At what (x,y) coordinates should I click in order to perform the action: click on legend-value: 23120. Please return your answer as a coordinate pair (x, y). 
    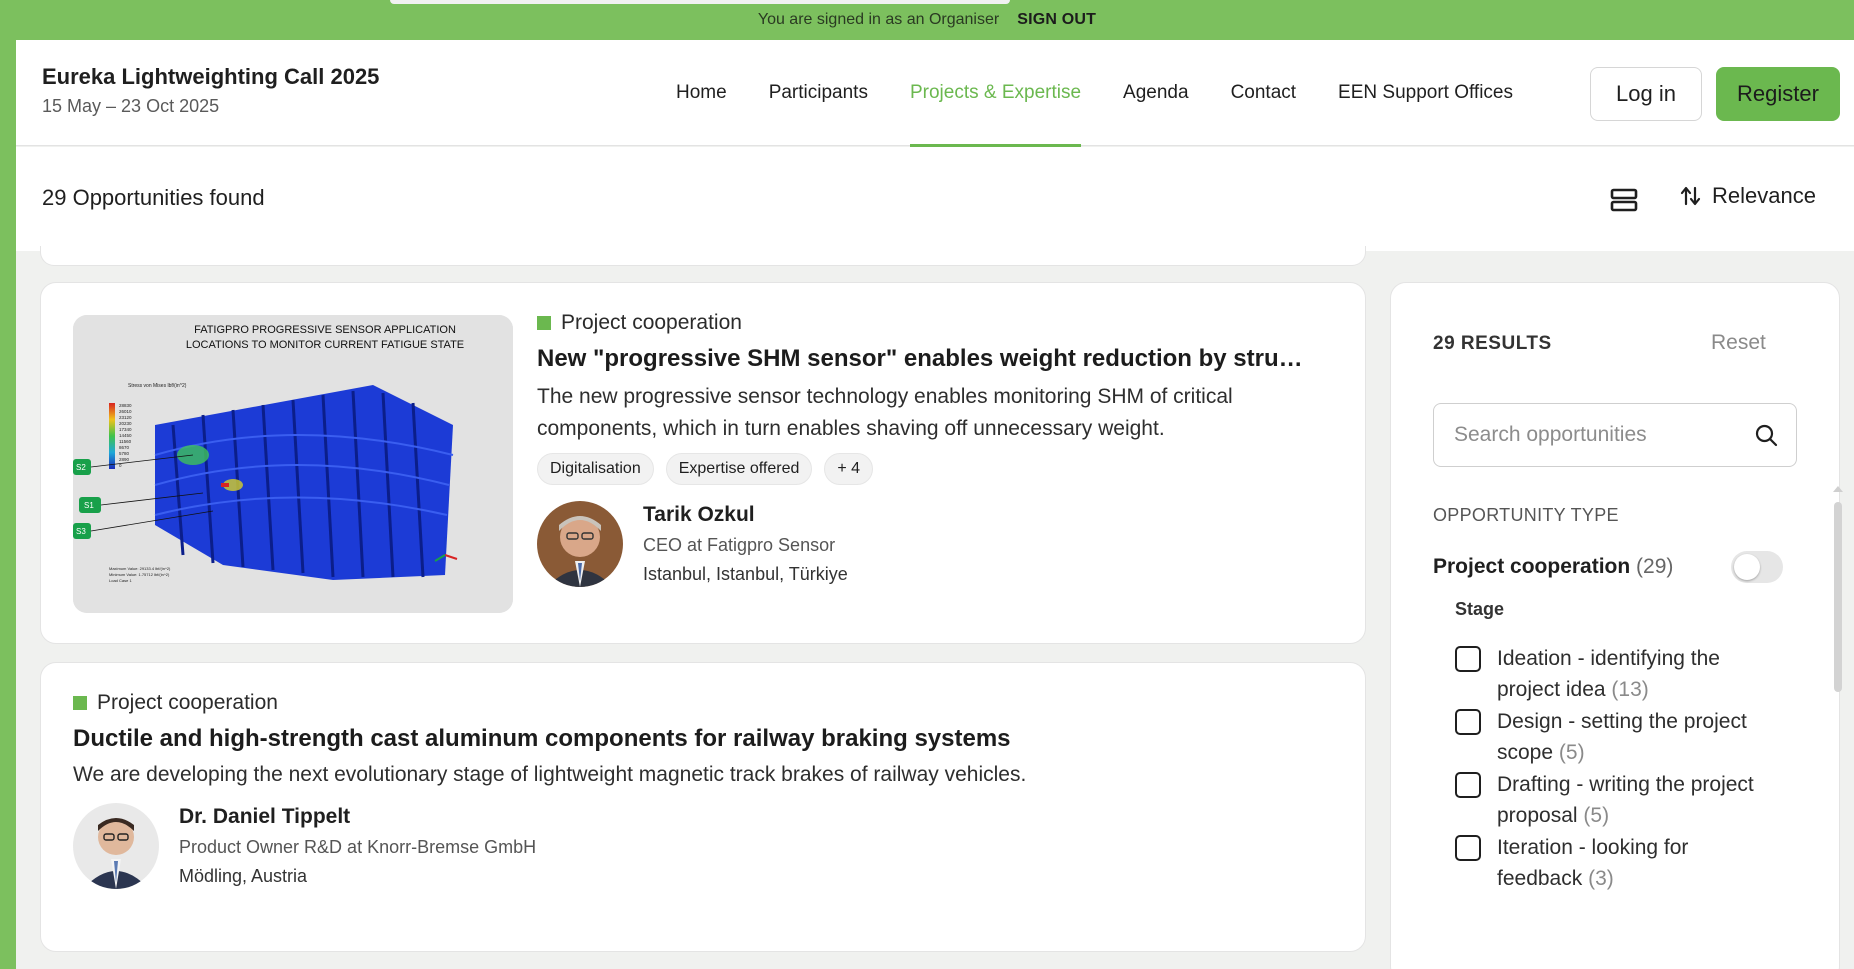
    Looking at the image, I should click on (125, 417).